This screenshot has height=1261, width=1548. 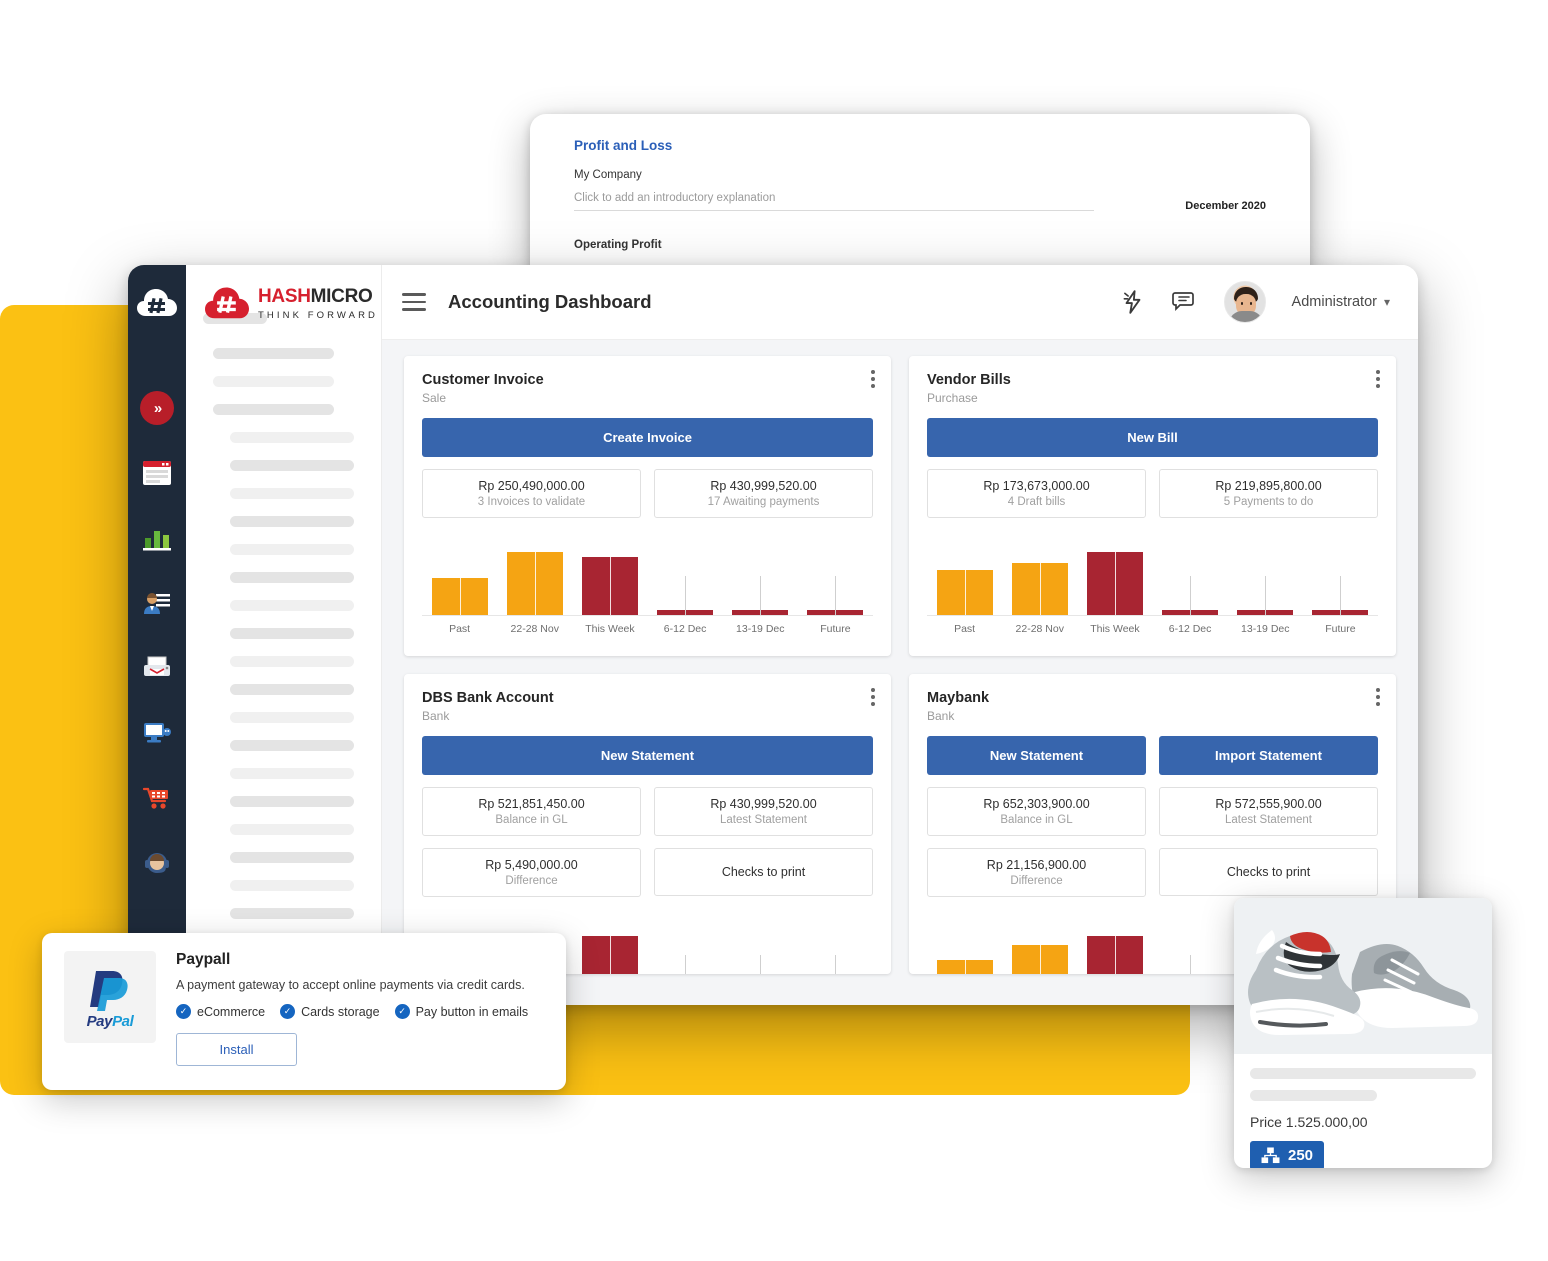 I want to click on stat-value: Rp 173,673,000.00, so click(x=1036, y=486).